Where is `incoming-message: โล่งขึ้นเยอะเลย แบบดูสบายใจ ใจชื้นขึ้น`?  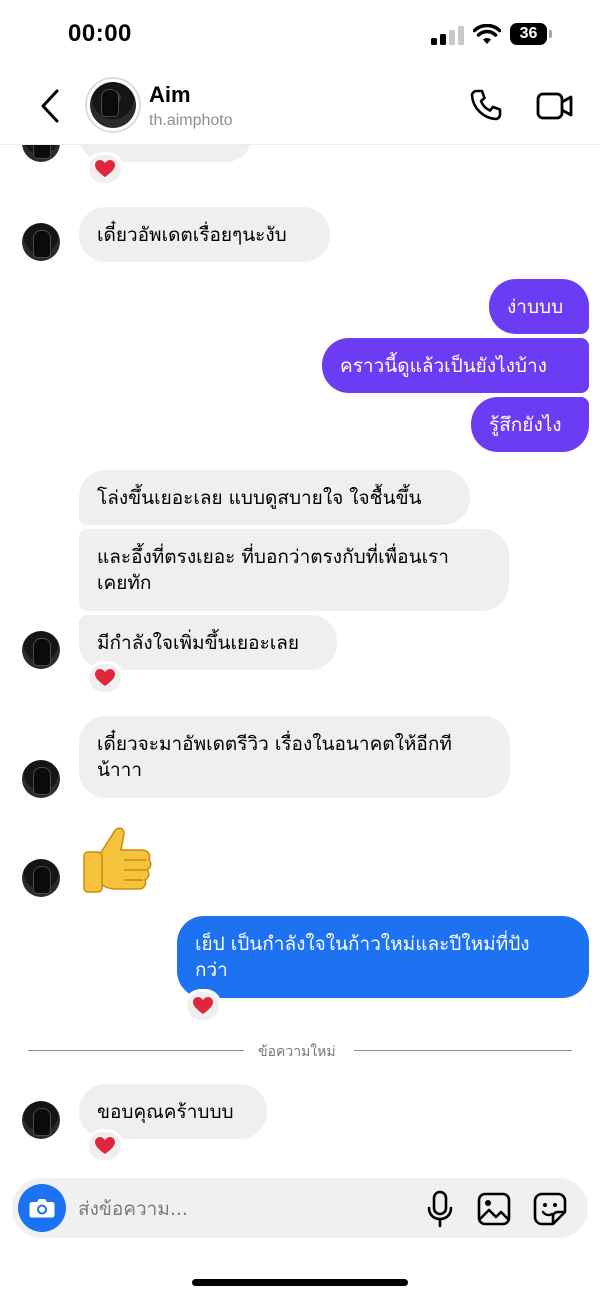 incoming-message: โล่งขึ้นเยอะเลย แบบดูสบายใจ ใจชื้นขึ้น is located at coordinates (274, 497).